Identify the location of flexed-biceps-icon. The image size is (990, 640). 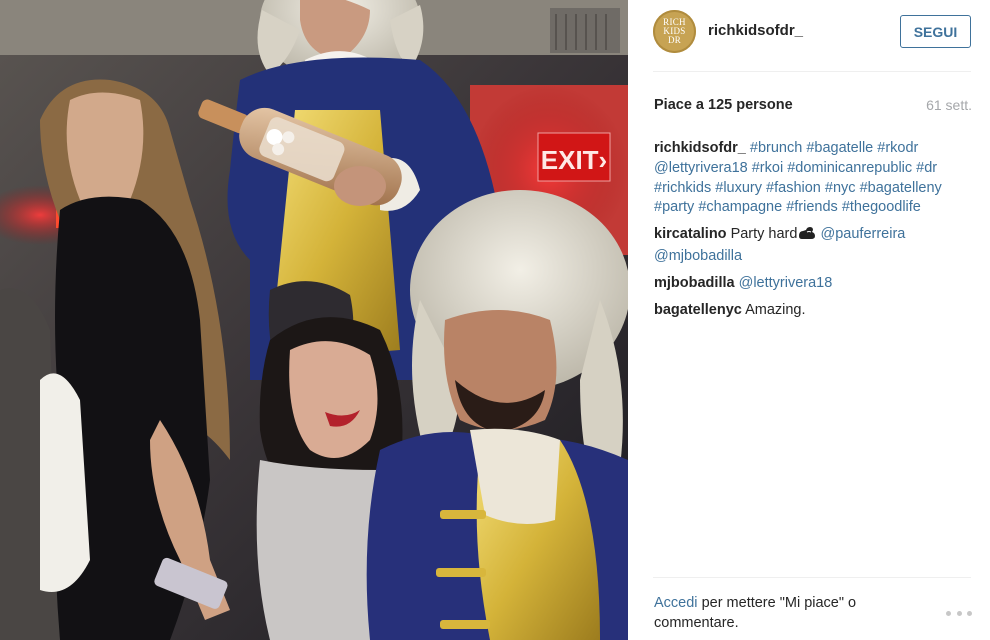
(807, 236).